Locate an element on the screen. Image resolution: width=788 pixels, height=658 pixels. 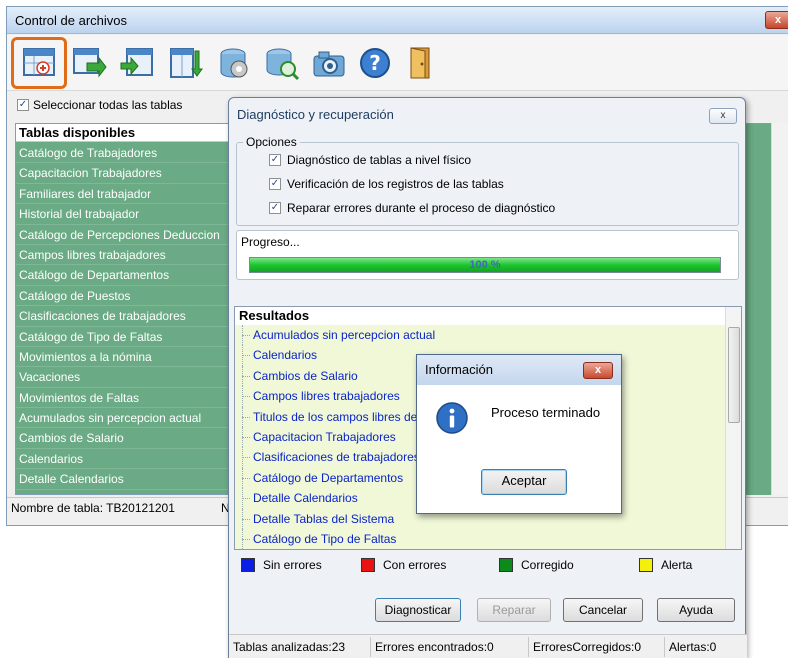
option-physical-diagnosis: ✓ Diagnóstico de tablas a nivel físico is located at coordinates (370, 160).